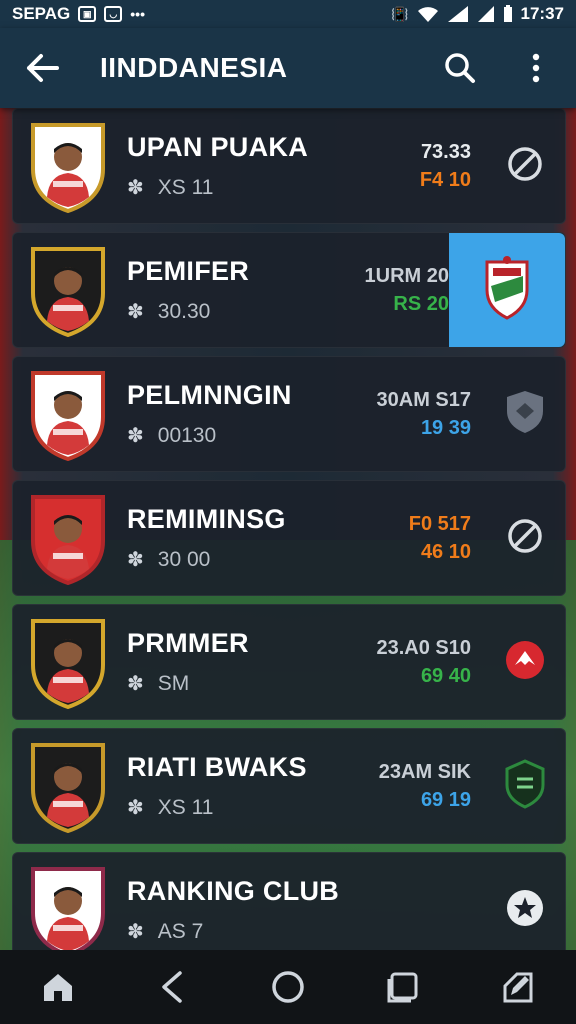 Image resolution: width=576 pixels, height=1024 pixels. Describe the element at coordinates (445, 676) in the screenshot. I see `stat-secondary: 69 40` at that location.